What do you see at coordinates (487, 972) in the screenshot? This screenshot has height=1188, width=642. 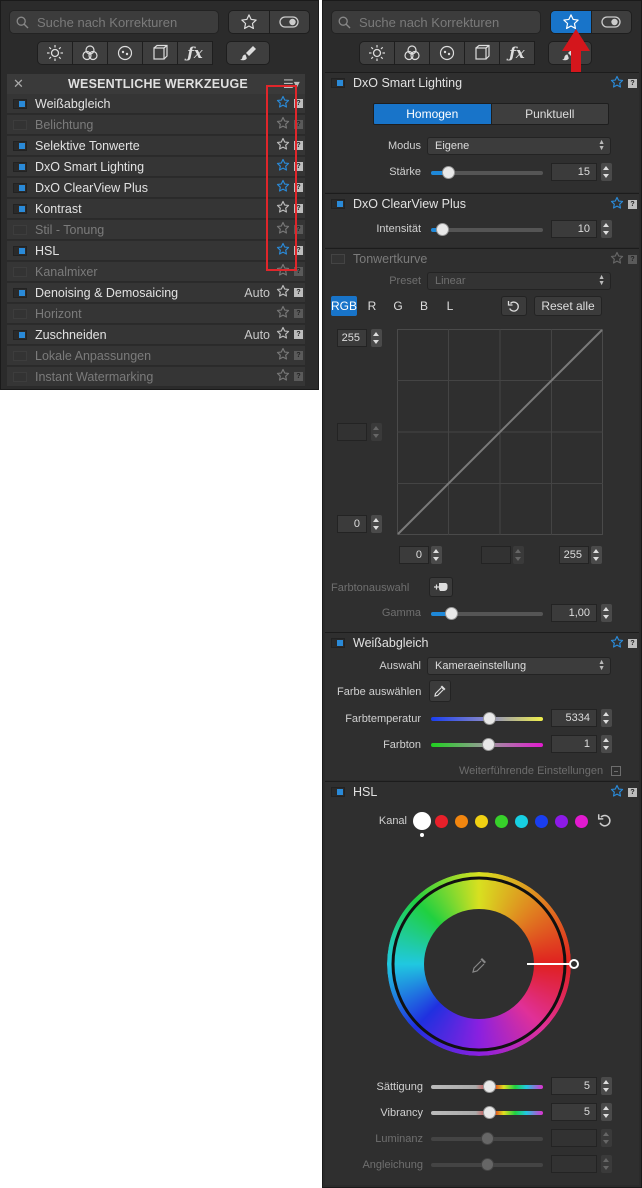 I see `hsl-color-wheel` at bounding box center [487, 972].